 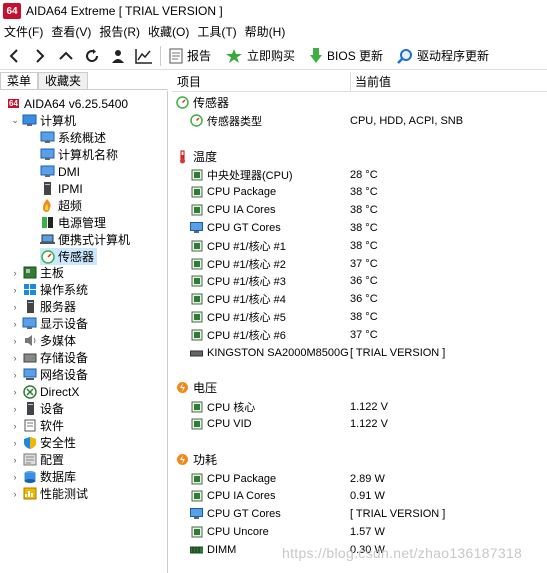 I want to click on tree-item-portable-computer: 便携式计算机, so click(x=85, y=239).